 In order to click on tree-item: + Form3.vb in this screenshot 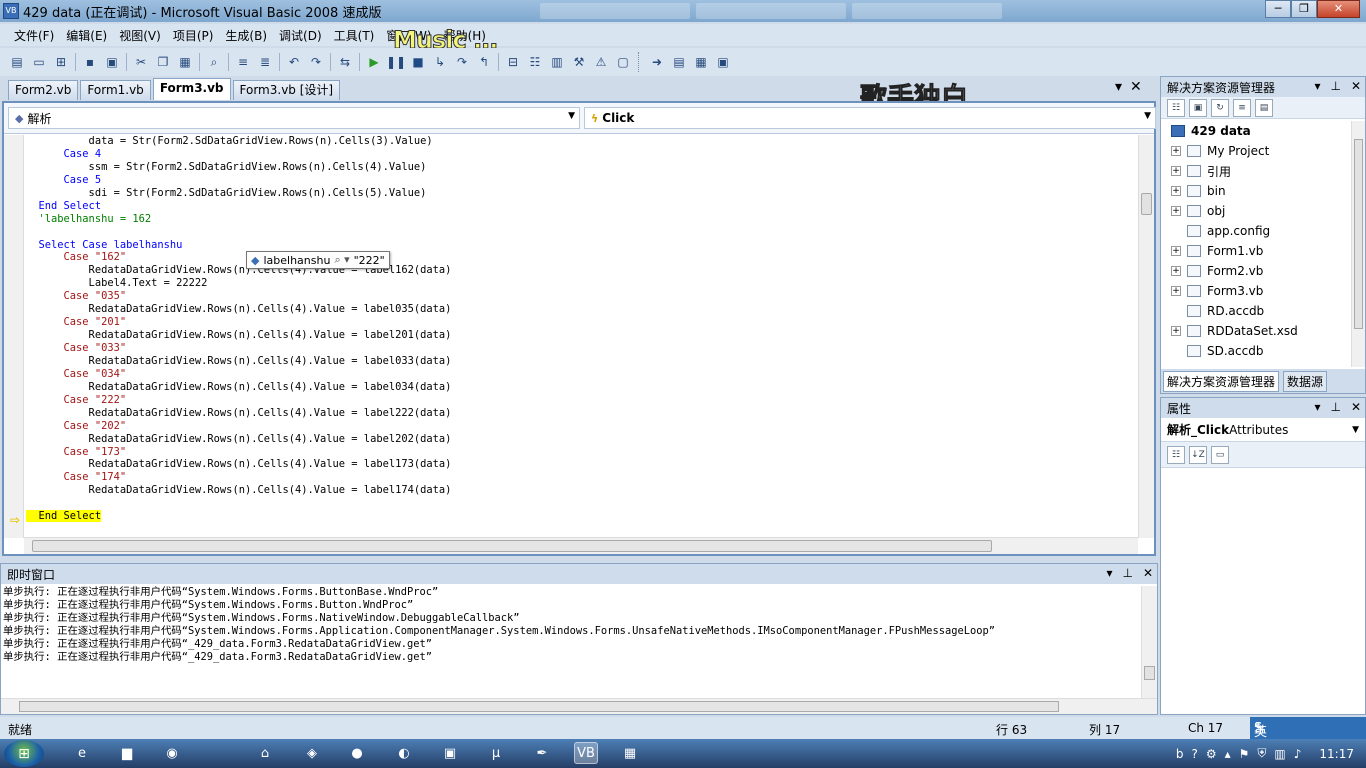, I will do `click(1263, 291)`.